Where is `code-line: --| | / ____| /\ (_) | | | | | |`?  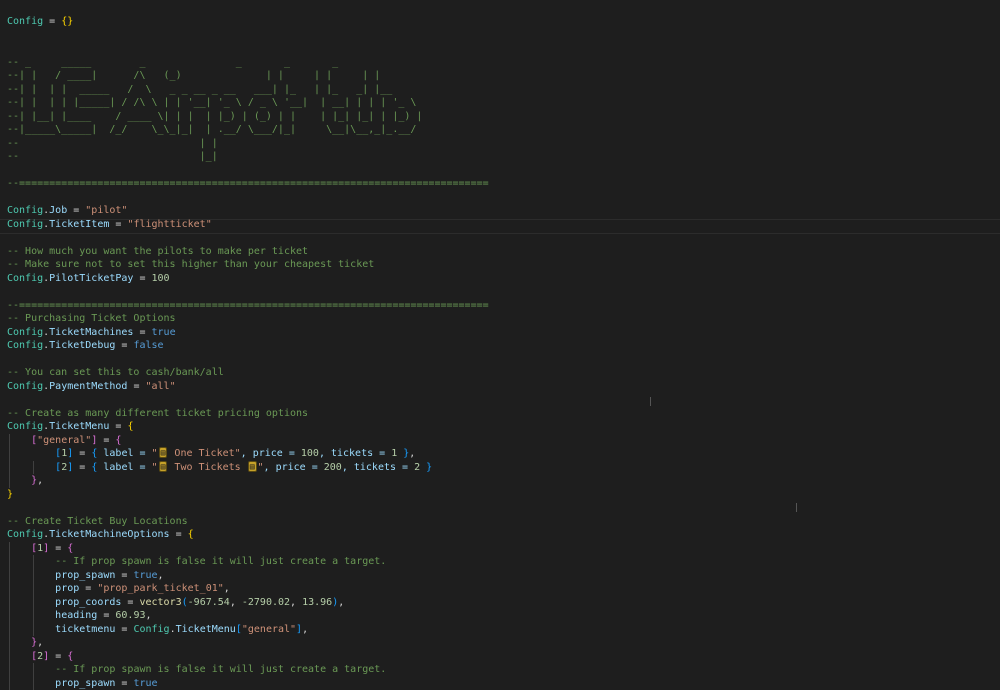
code-line: --| | / ____| /\ (_) | | | | | | is located at coordinates (193, 76).